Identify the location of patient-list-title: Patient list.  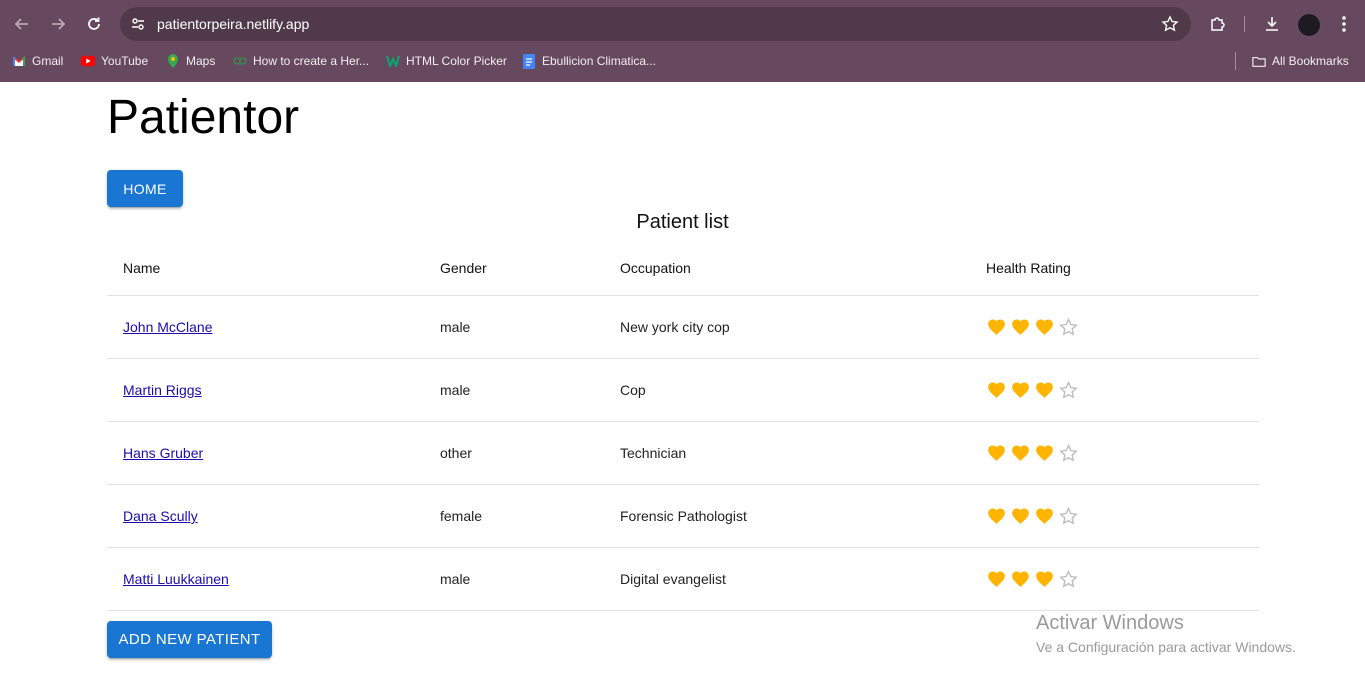
(682, 222).